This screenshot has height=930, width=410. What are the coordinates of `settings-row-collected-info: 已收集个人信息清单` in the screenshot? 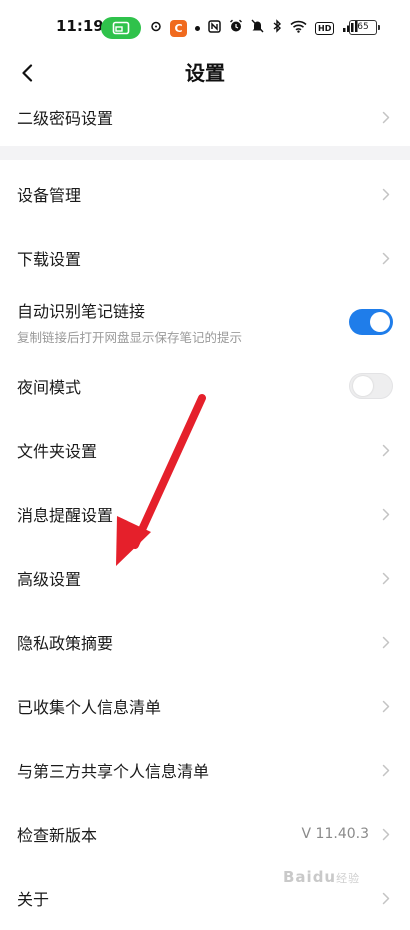 It's located at (205, 706).